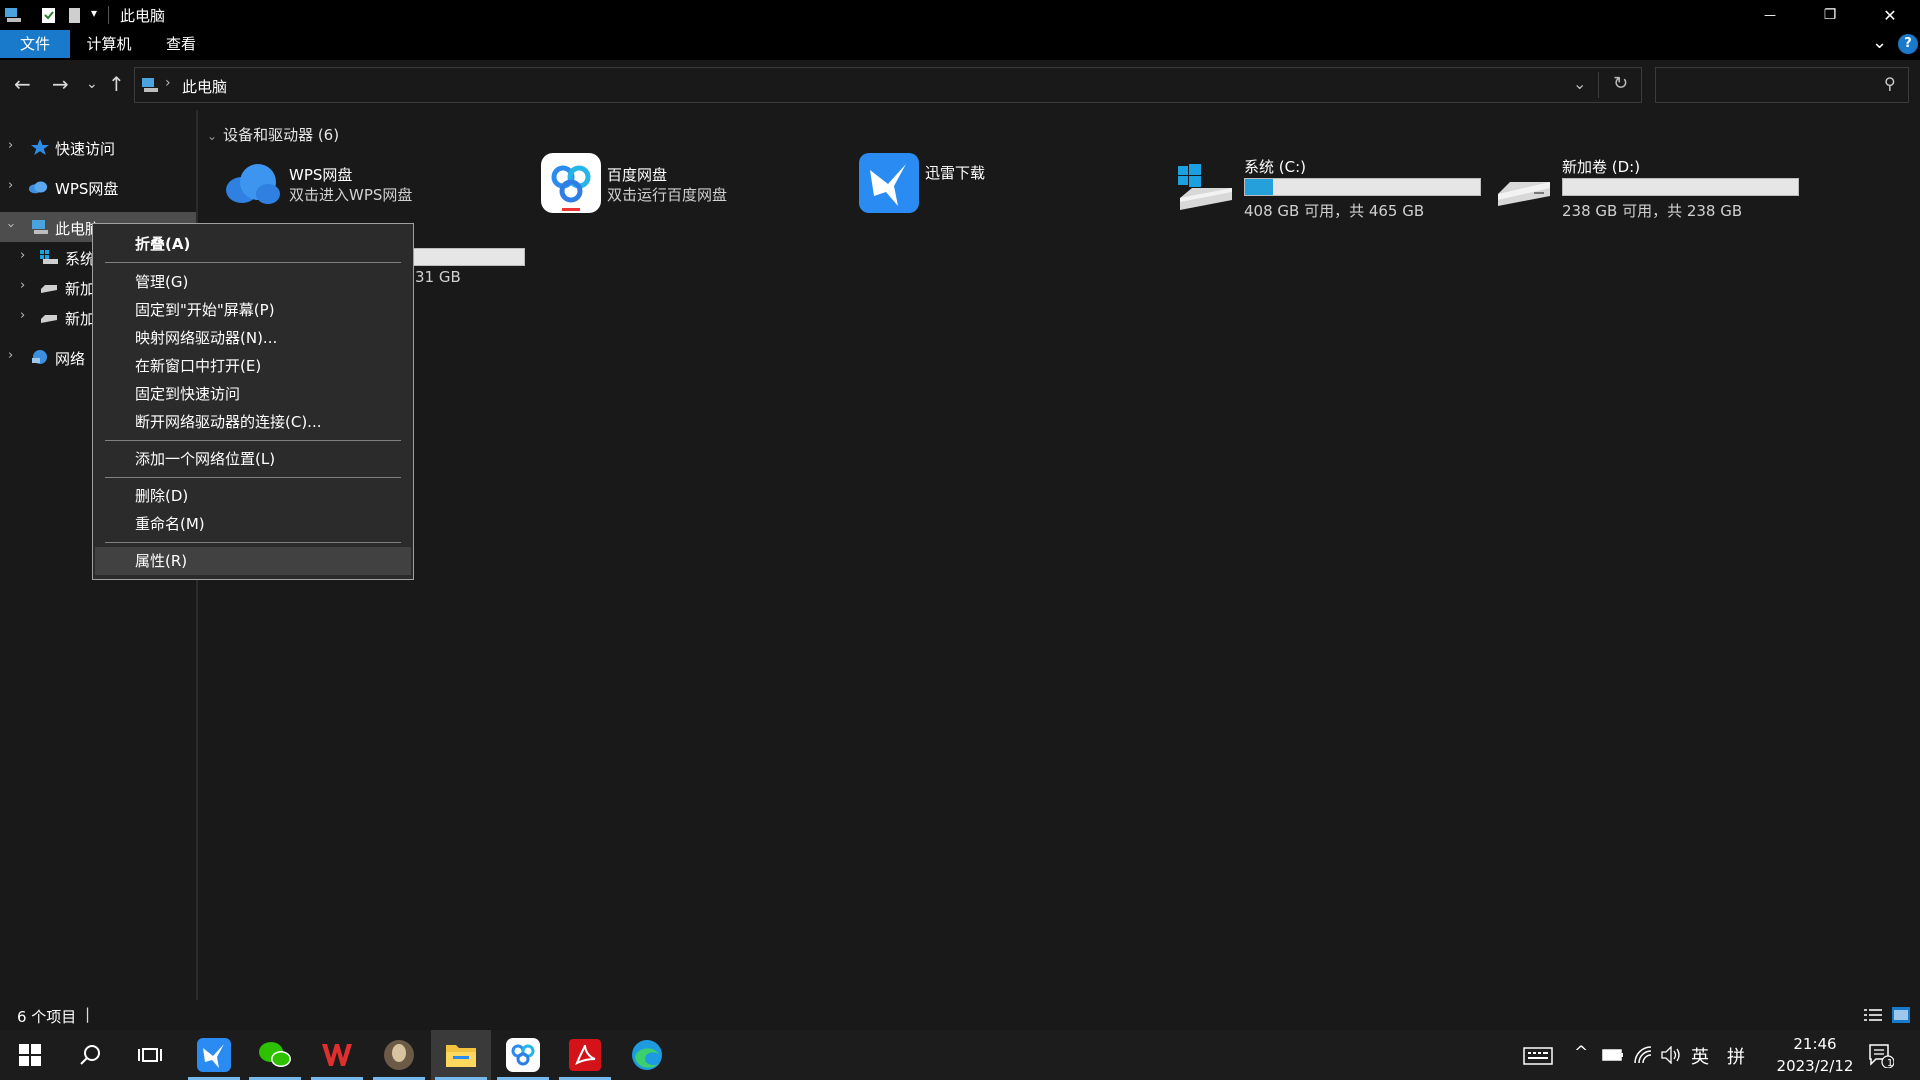  I want to click on collapse-chevron-icon: ›, so click(10, 225).